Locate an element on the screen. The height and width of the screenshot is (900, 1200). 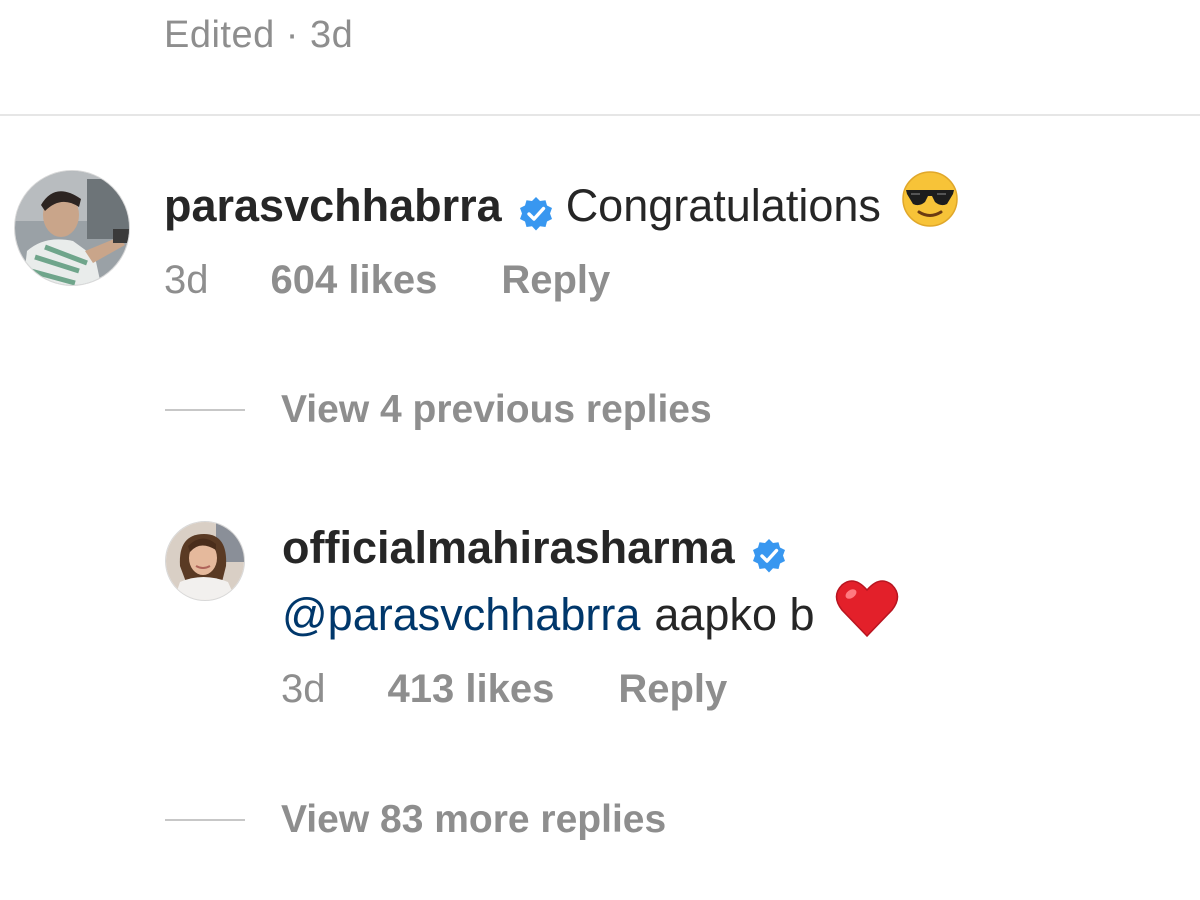
likes-count: 413 likes is located at coordinates (471, 689).